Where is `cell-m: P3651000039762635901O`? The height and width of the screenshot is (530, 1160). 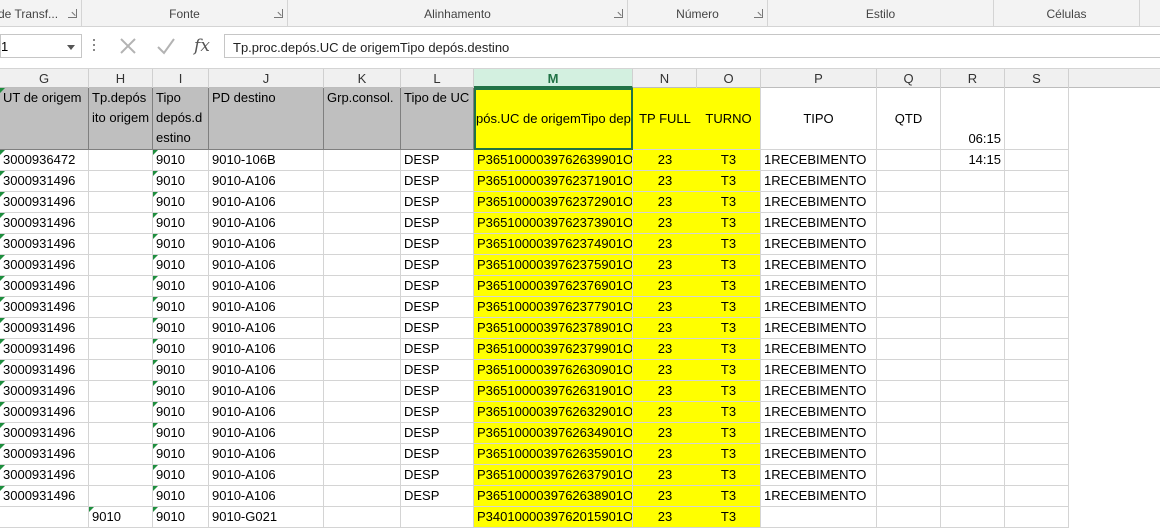
cell-m: P3651000039762635901O is located at coordinates (553, 454).